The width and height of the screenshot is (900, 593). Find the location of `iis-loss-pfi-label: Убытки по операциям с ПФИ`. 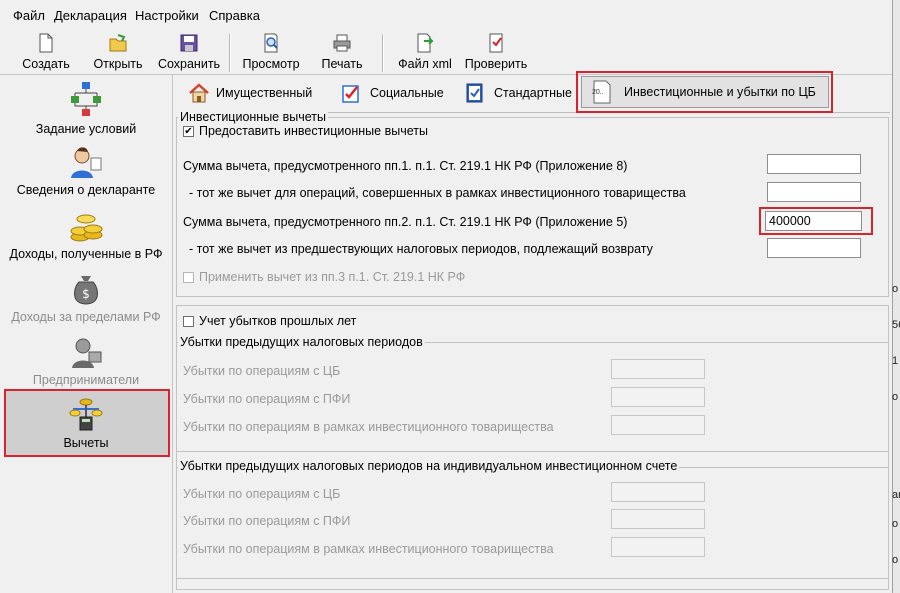

iis-loss-pfi-label: Убытки по операциям с ПФИ is located at coordinates (267, 521).